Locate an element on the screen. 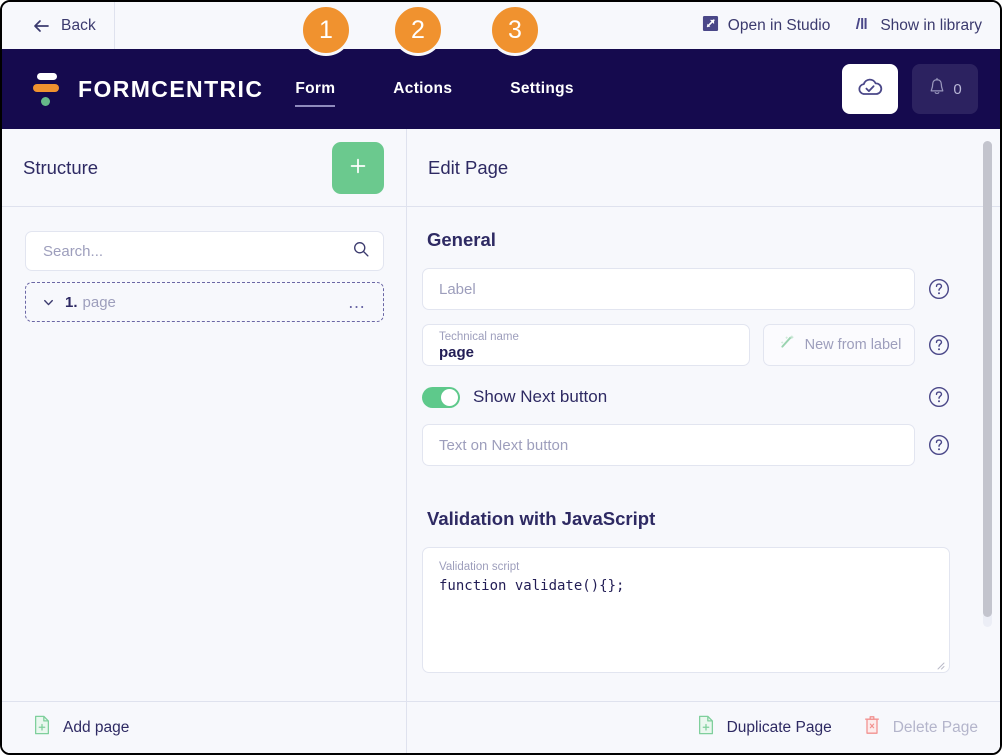  step-badge-1: 1 is located at coordinates (326, 30).